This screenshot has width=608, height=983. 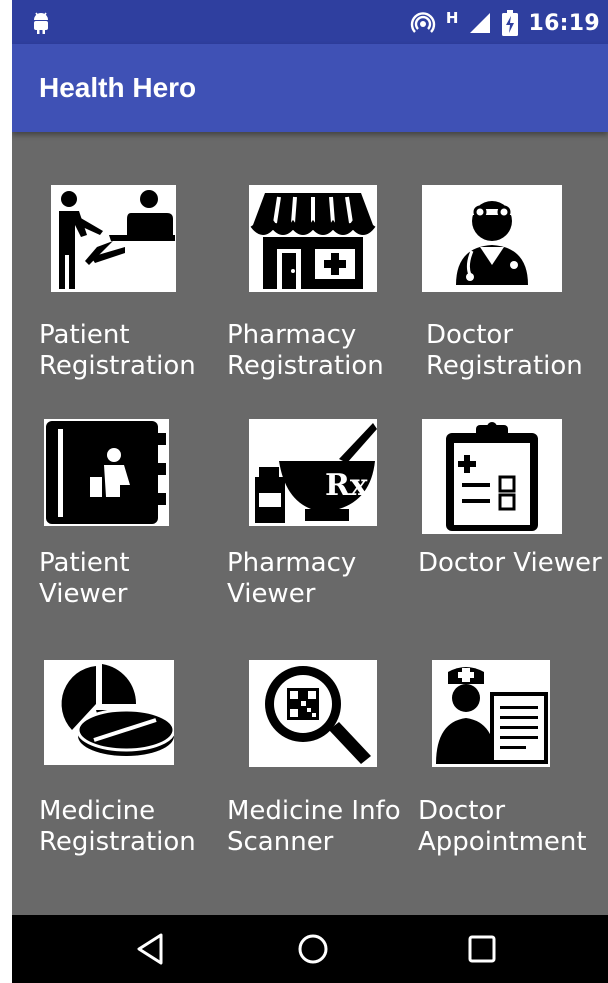 What do you see at coordinates (316, 473) in the screenshot?
I see `mortar-rx-icon: Rx` at bounding box center [316, 473].